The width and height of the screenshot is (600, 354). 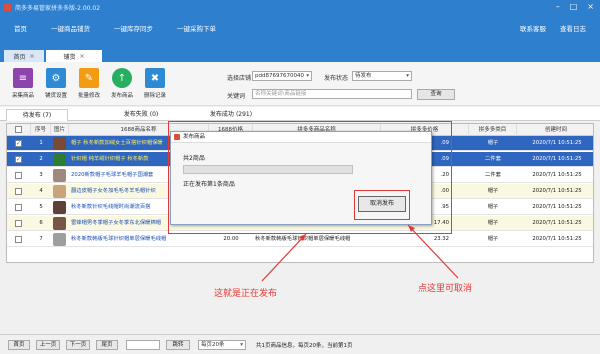 What do you see at coordinates (19, 57) in the screenshot?
I see `tab-home-label: 首页` at bounding box center [19, 57].